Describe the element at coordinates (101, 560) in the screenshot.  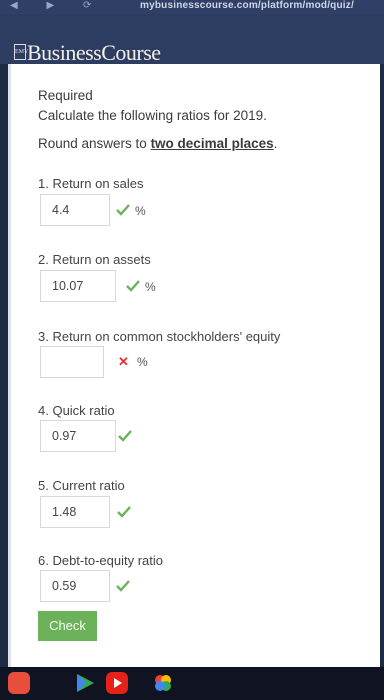
I see `question-6-label: 6. Debt-to-equity ratio` at that location.